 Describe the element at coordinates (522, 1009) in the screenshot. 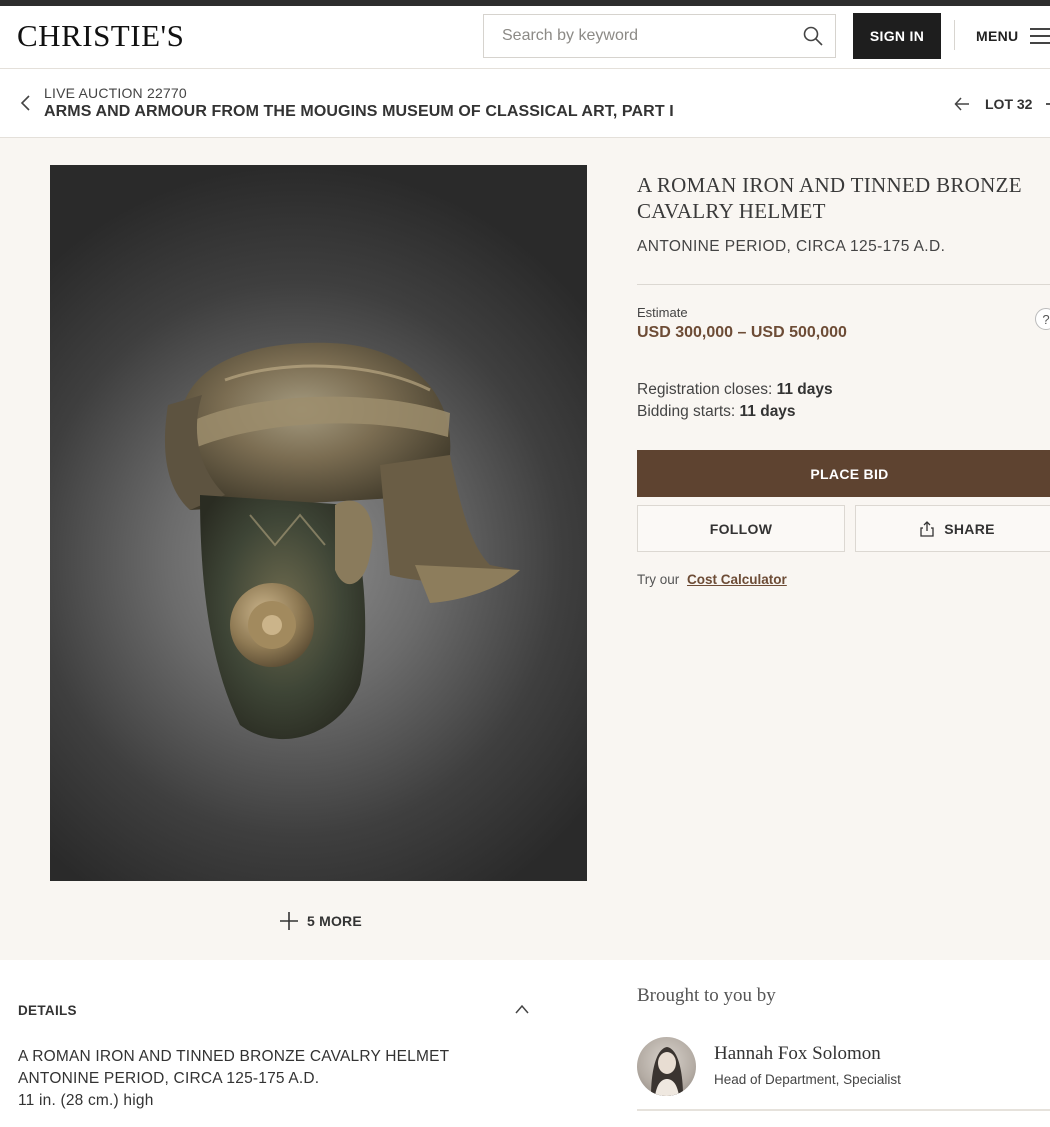

I see `chevron-up-icon` at that location.